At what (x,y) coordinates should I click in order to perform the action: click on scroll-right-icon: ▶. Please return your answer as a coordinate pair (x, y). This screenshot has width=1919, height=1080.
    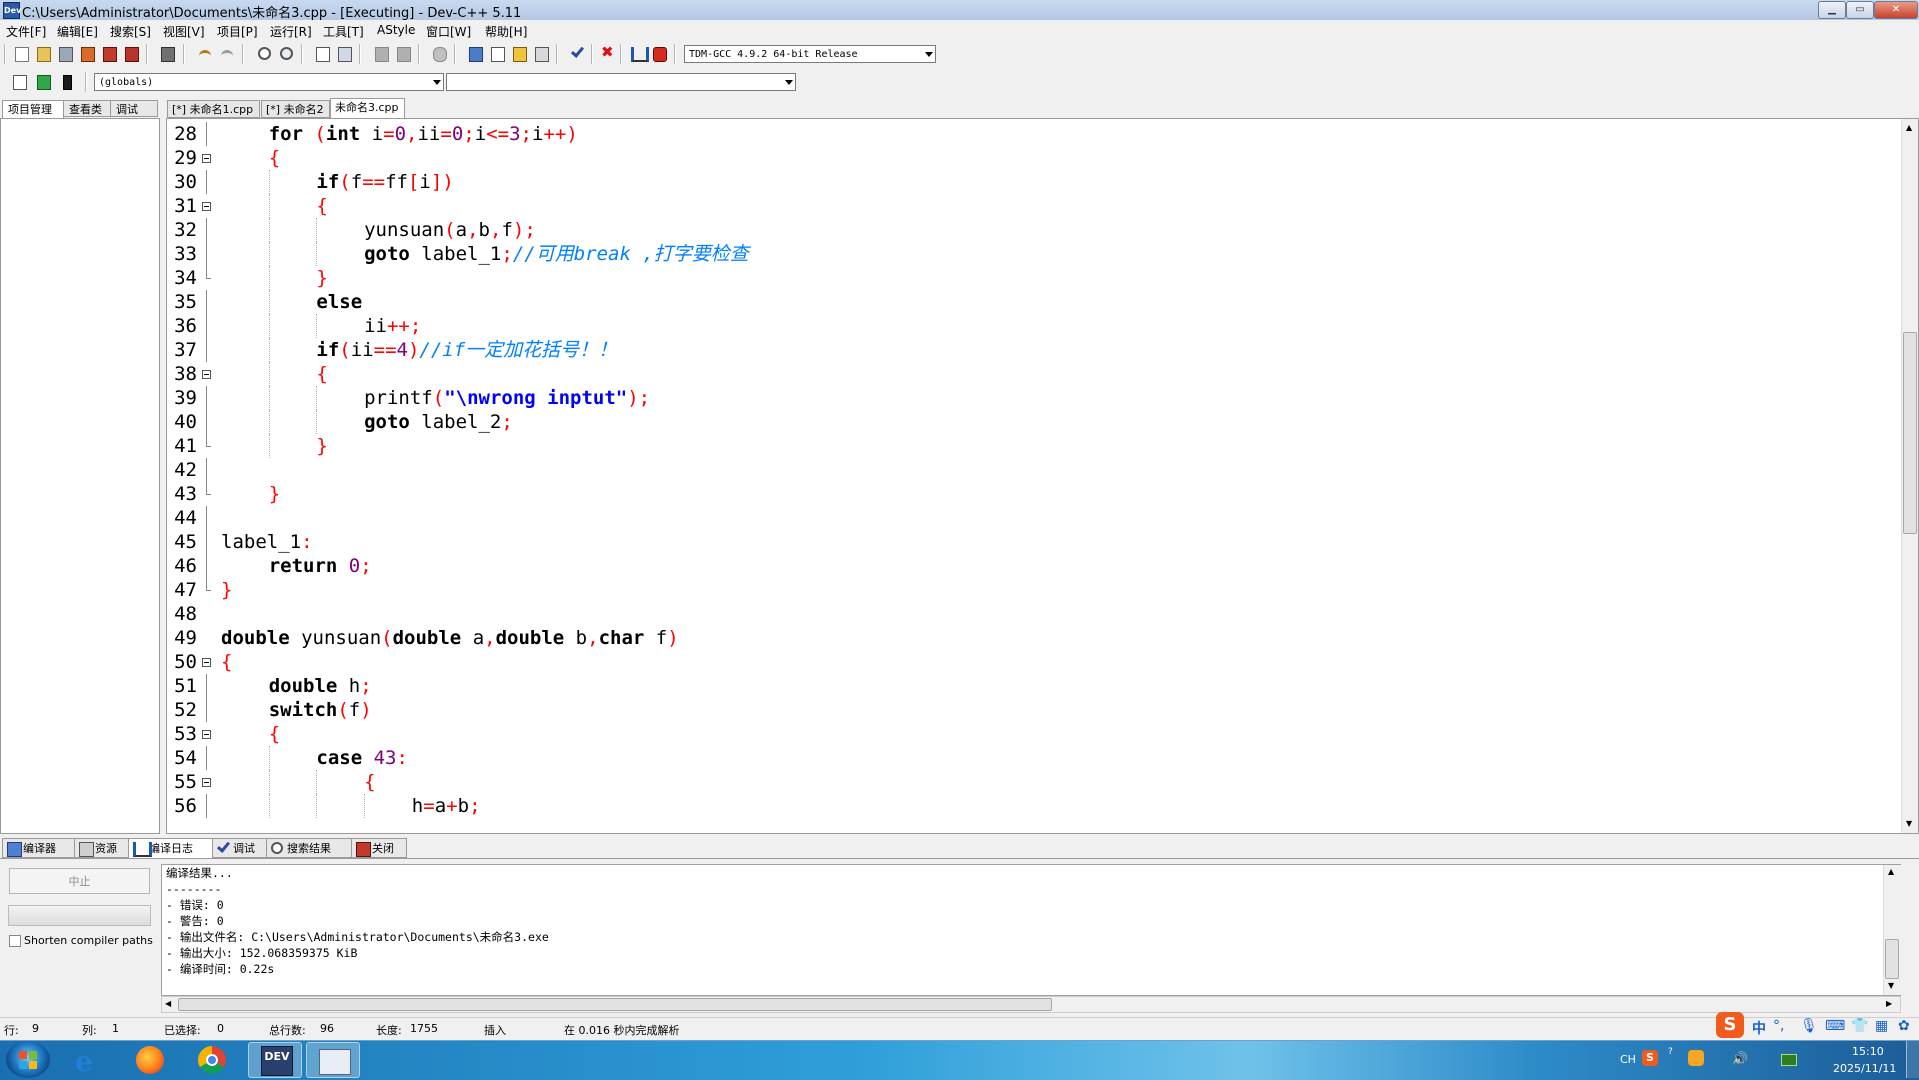
    Looking at the image, I should click on (1889, 1003).